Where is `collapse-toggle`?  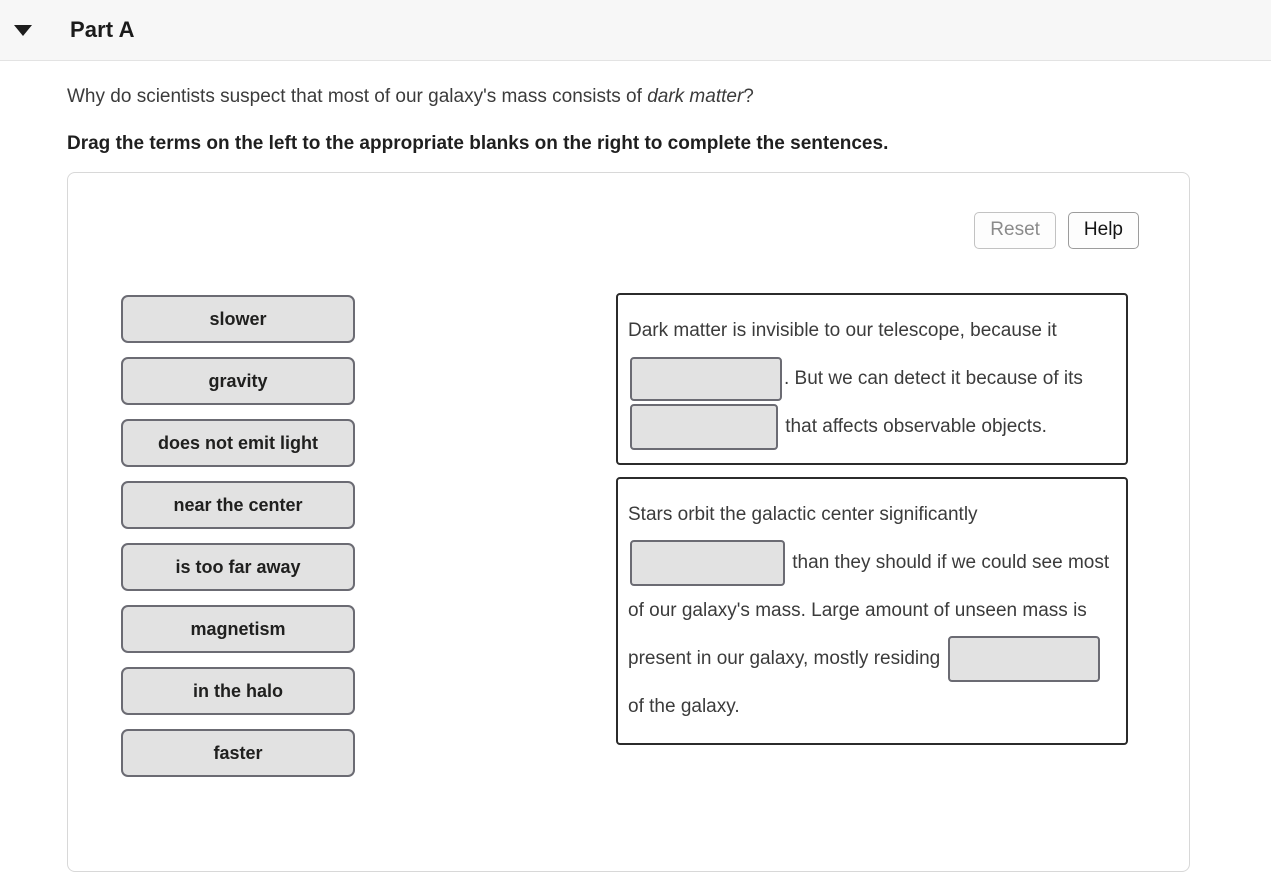
collapse-toggle is located at coordinates (23, 30).